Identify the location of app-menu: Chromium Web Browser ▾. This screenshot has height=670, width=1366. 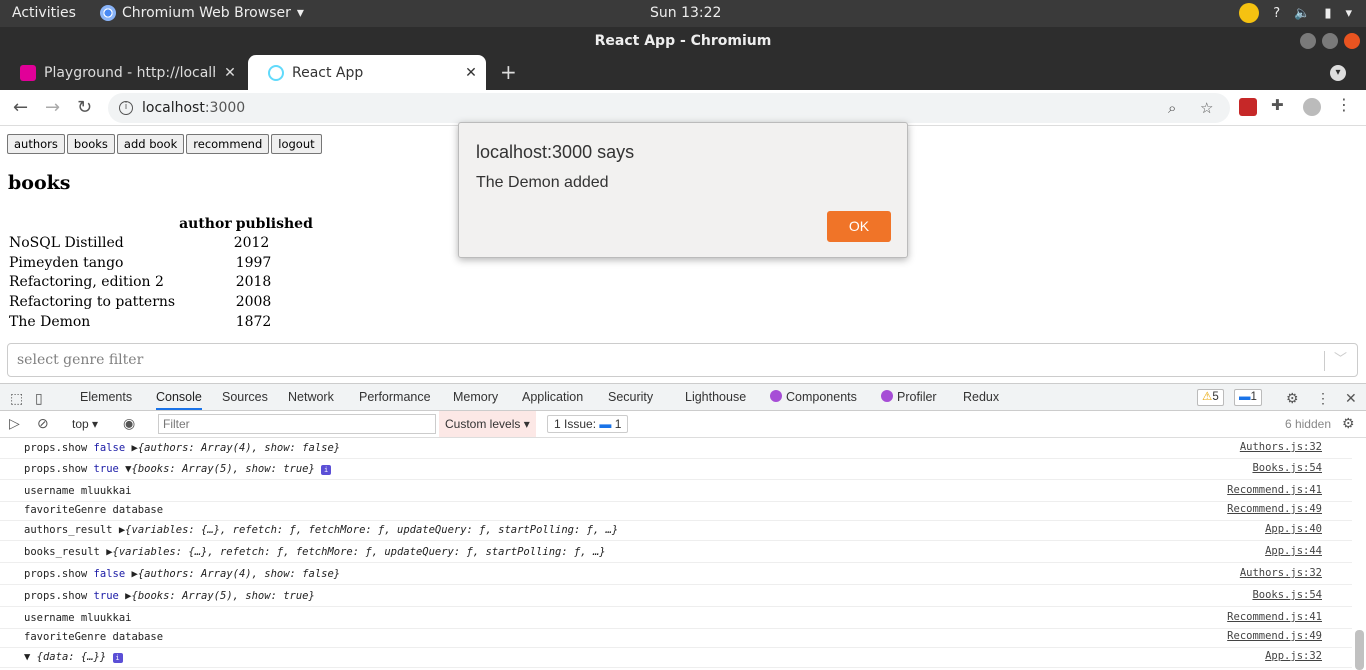
(202, 13).